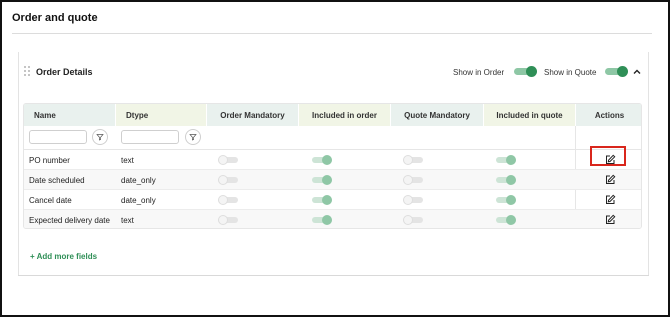 This screenshot has height=317, width=670. I want to click on field-name: Expected delivery date, so click(69, 220).